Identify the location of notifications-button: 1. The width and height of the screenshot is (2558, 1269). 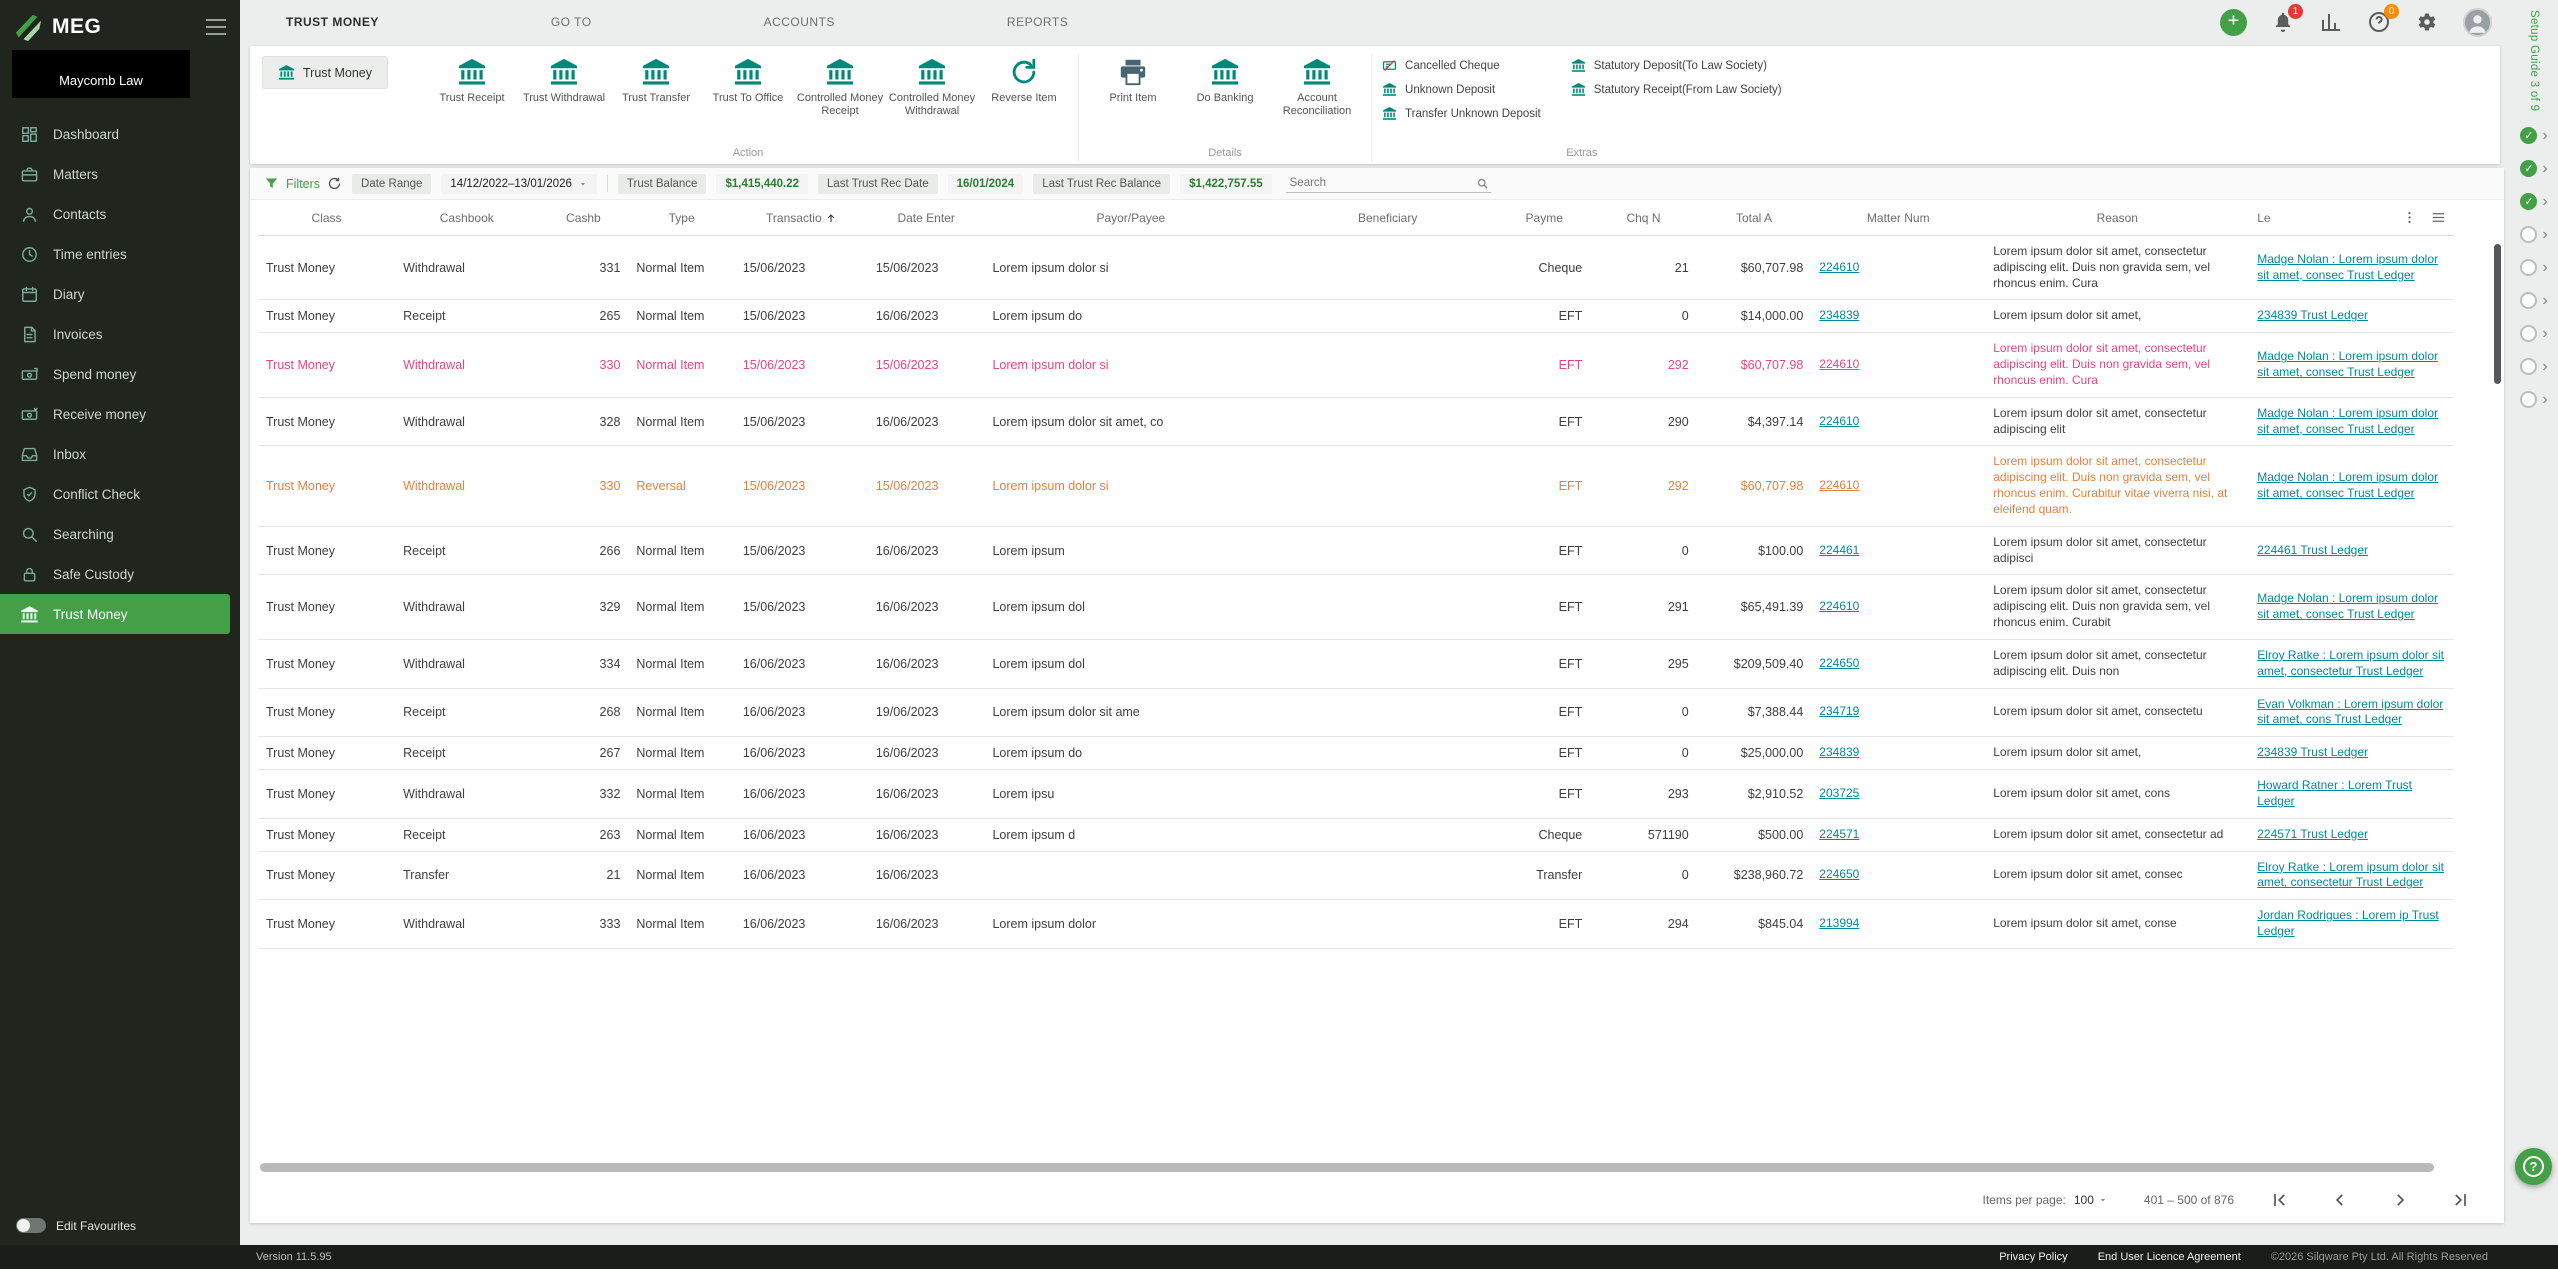
(2287, 19).